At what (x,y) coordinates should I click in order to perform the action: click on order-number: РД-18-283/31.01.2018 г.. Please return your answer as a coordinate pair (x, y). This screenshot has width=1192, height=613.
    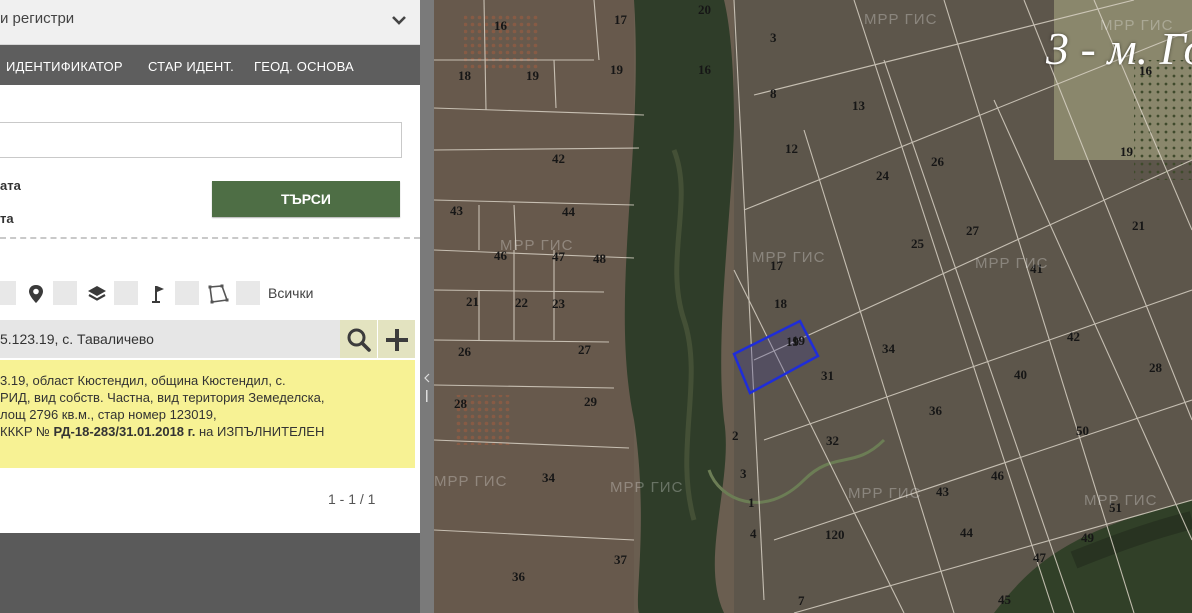
    Looking at the image, I should click on (124, 431).